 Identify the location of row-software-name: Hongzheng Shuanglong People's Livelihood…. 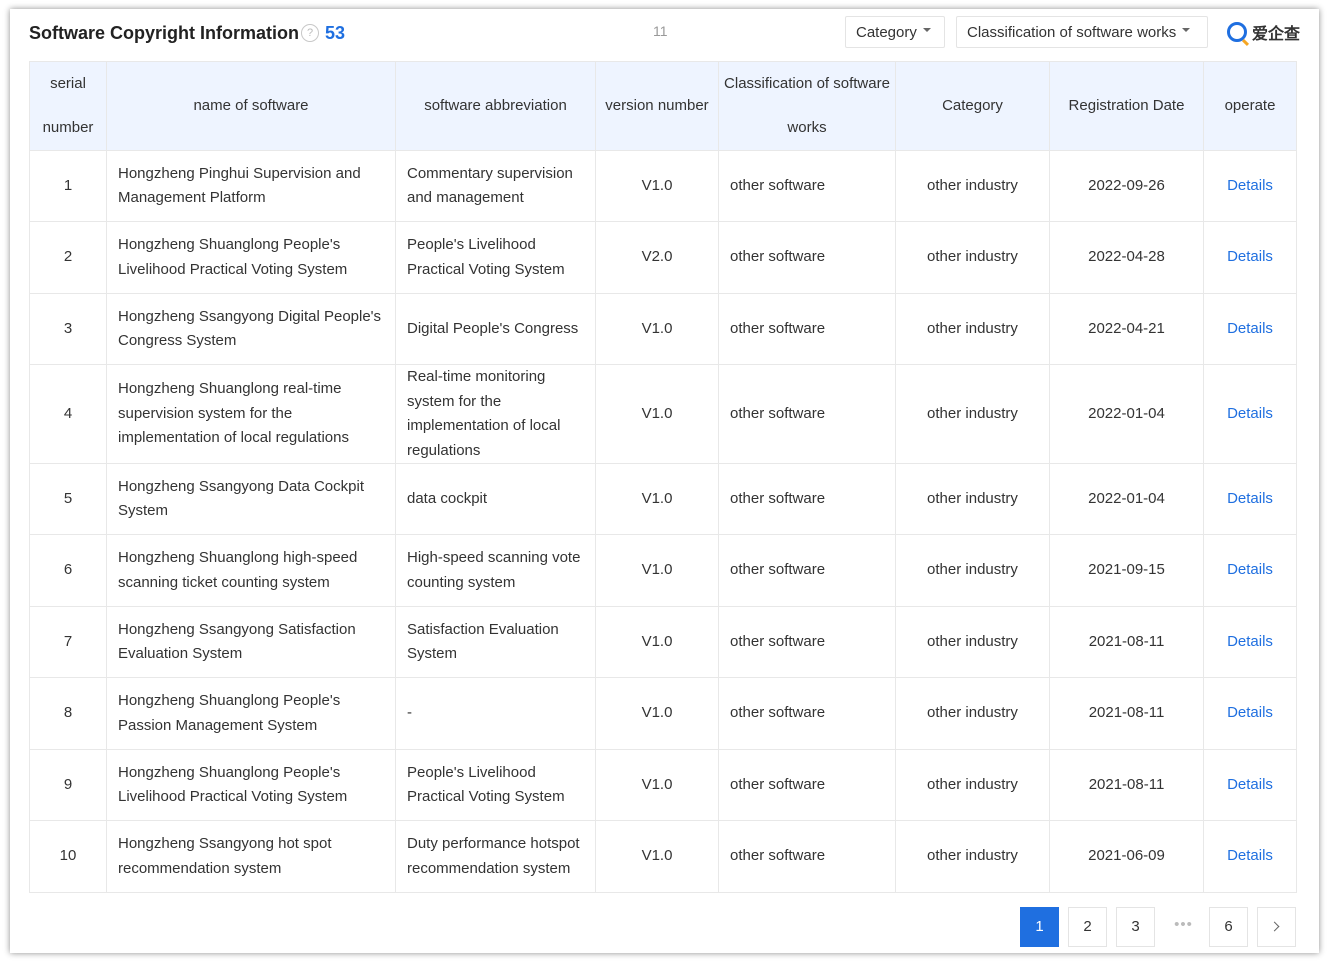
(233, 784).